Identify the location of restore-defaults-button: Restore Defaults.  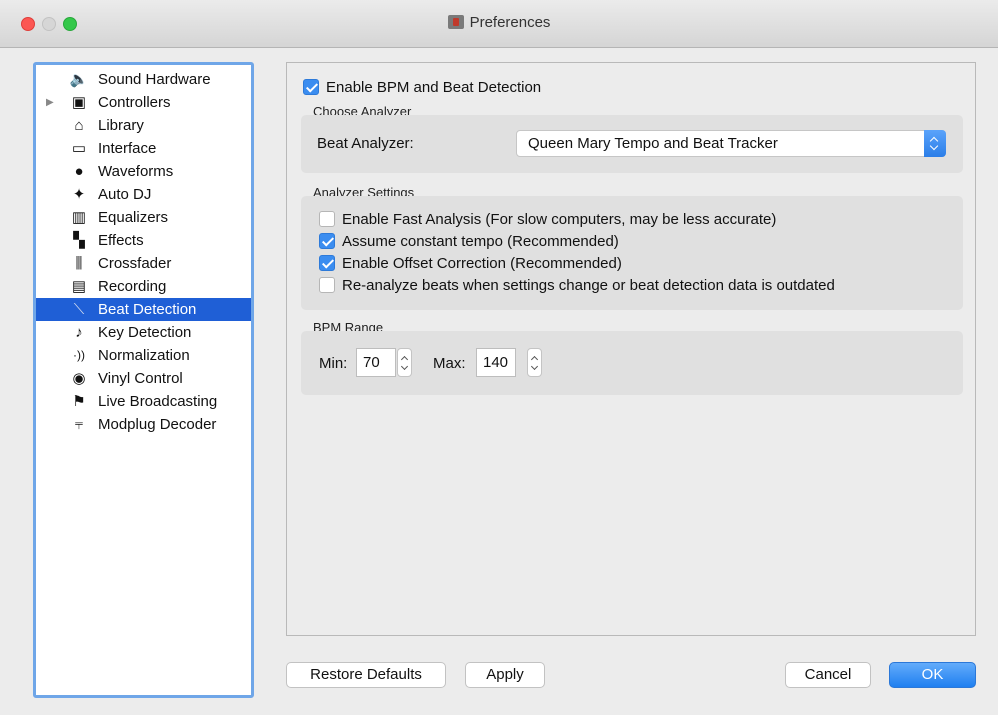
(366, 675).